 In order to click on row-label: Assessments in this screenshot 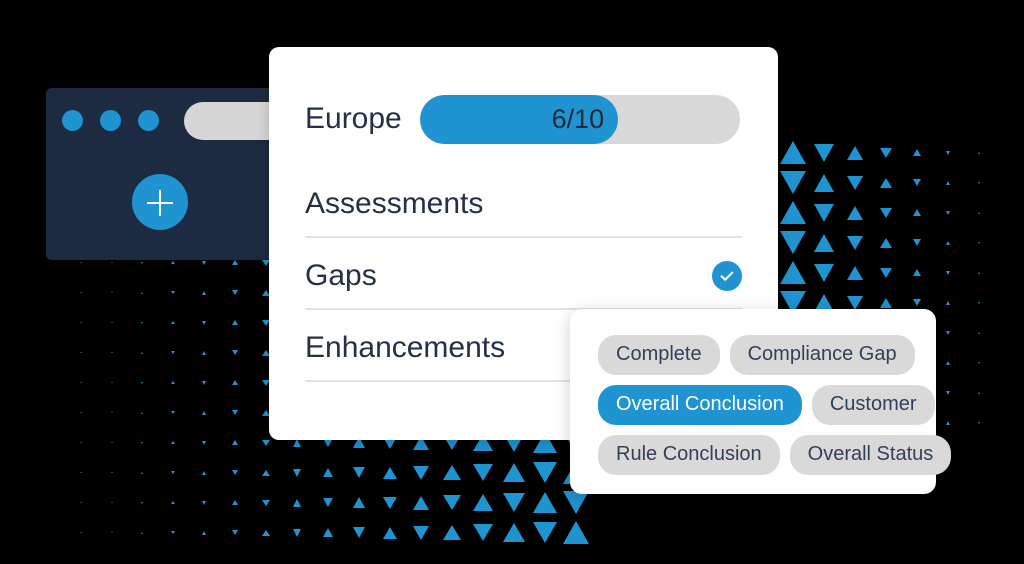, I will do `click(394, 203)`.